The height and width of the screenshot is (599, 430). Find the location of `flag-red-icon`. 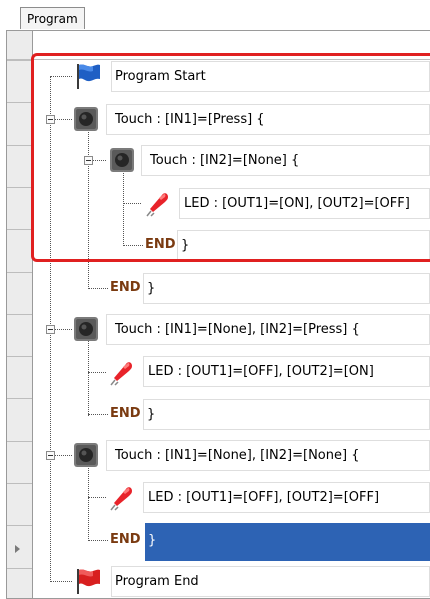

flag-red-icon is located at coordinates (88, 581).